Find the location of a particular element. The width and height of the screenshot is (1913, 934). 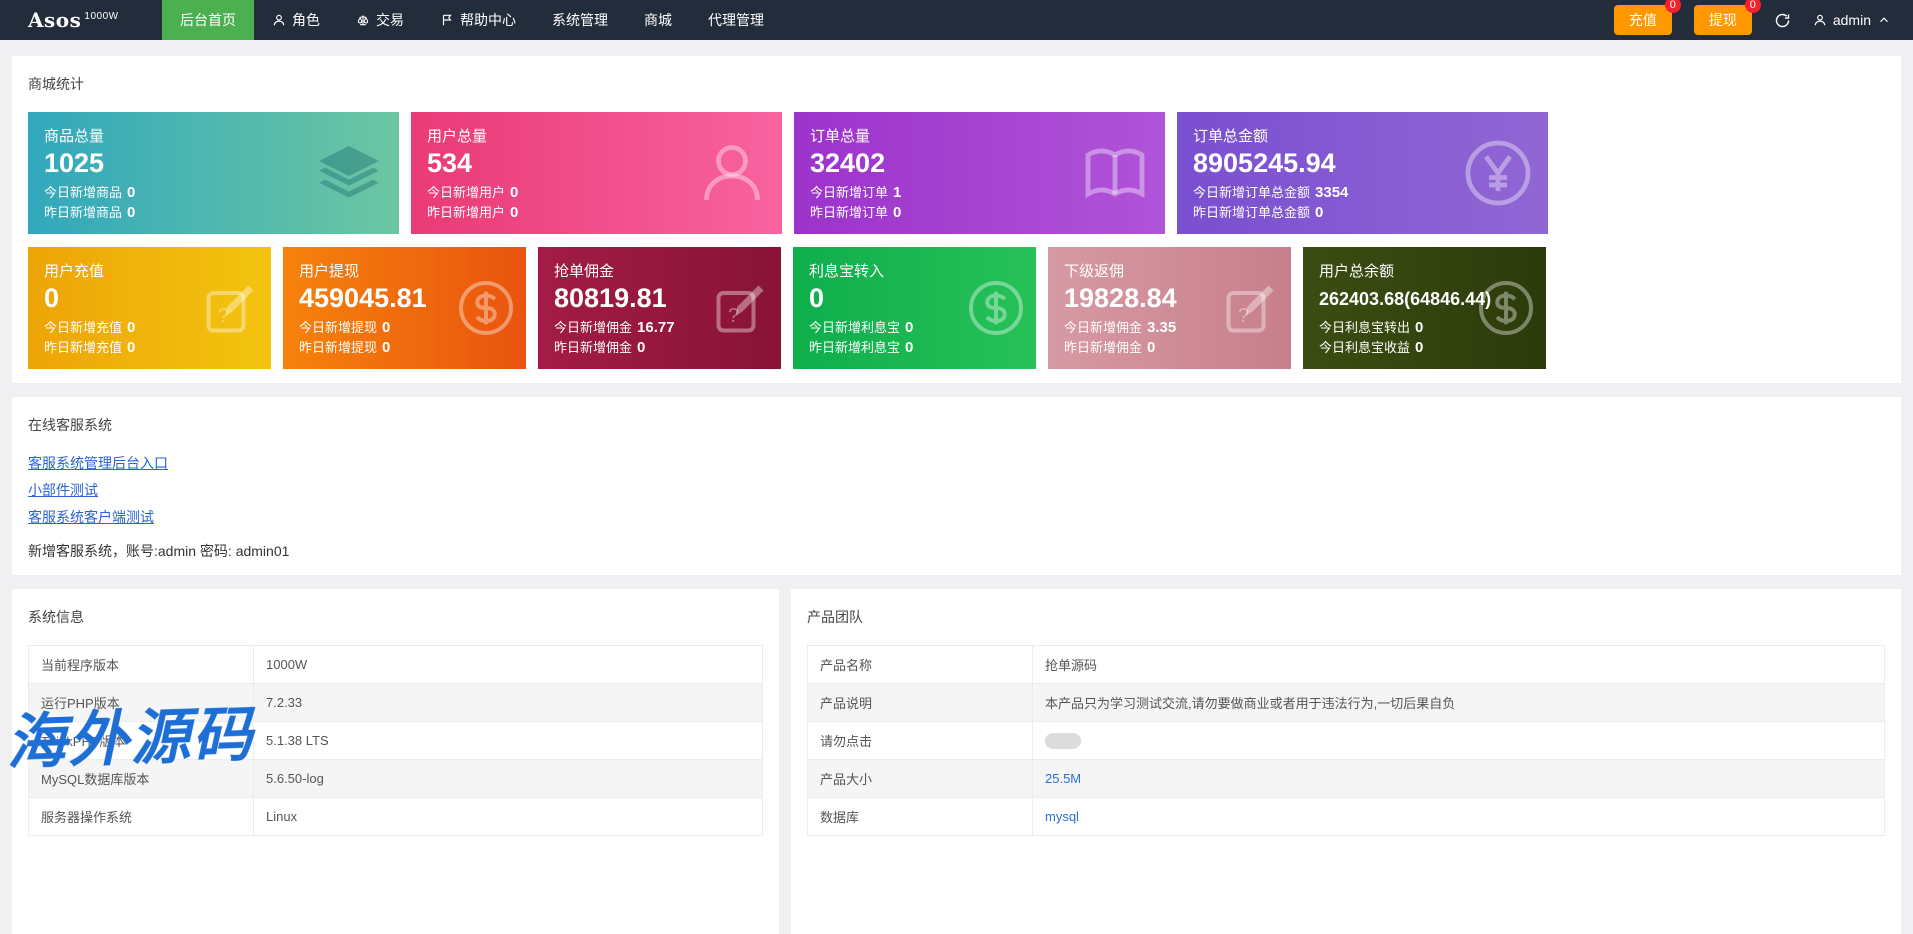

row-value: 1000W is located at coordinates (508, 664).